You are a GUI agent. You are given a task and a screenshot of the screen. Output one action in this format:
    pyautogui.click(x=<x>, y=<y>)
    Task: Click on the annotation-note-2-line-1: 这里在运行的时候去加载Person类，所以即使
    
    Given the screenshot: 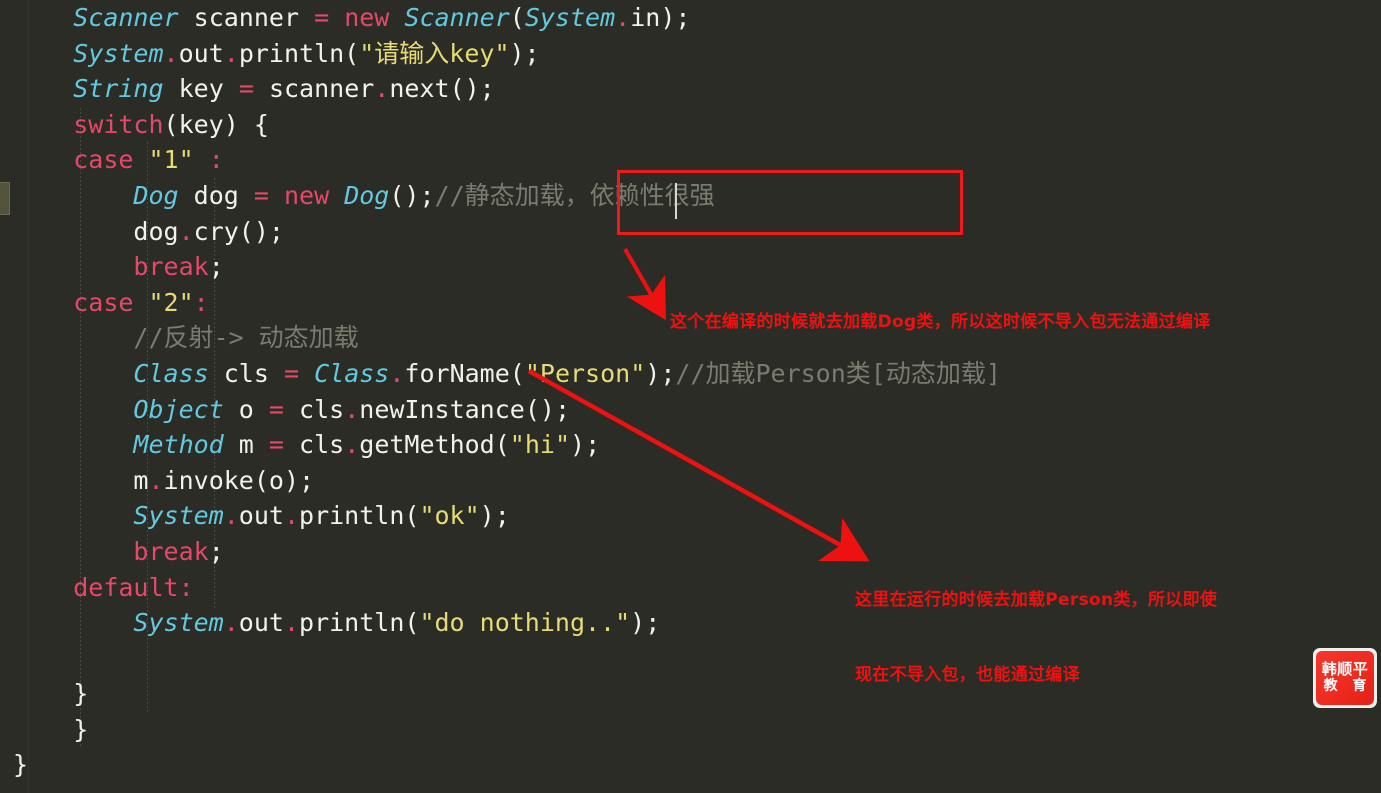 What is the action you would take?
    pyautogui.click(x=1036, y=600)
    